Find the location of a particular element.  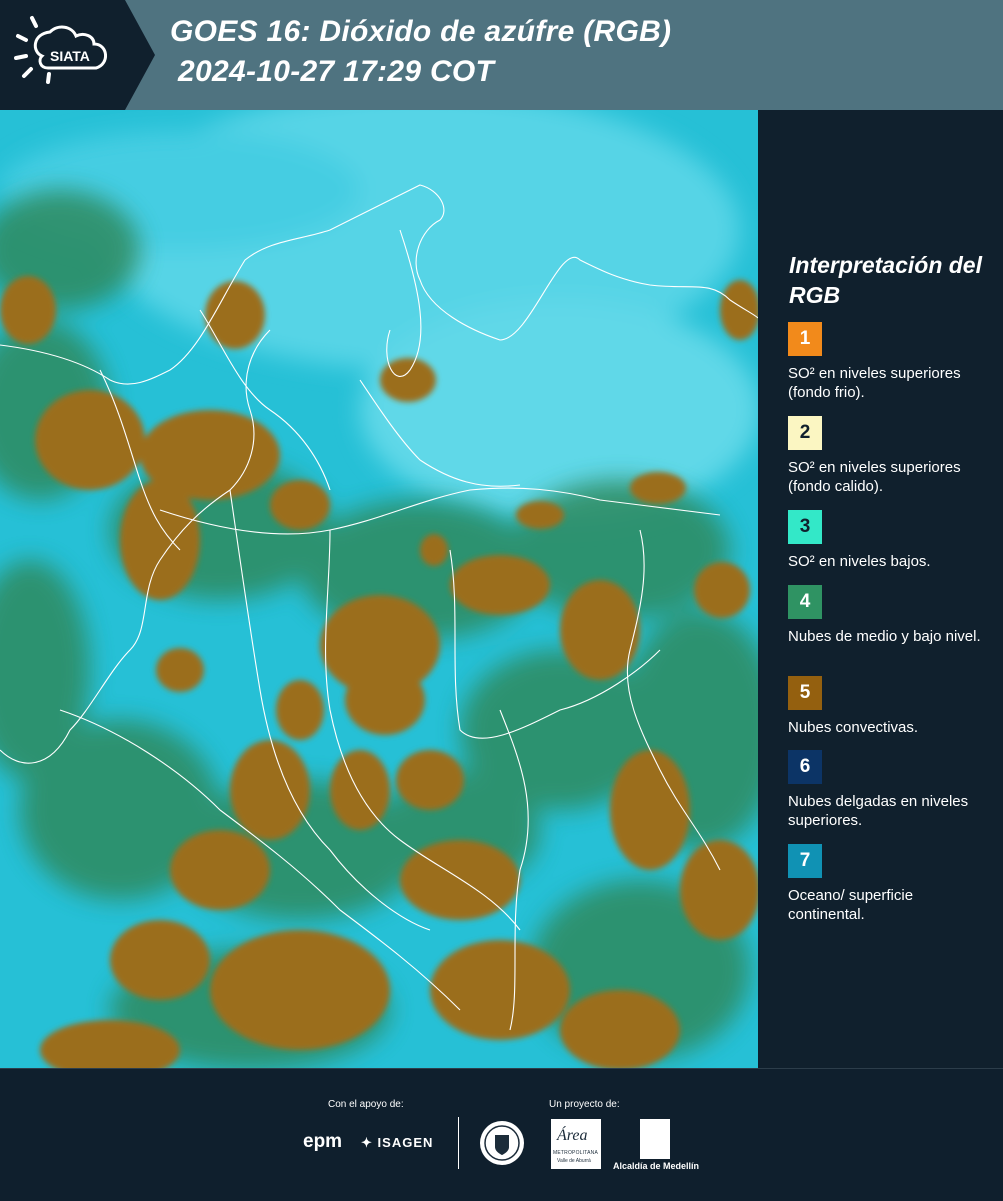

legend-text-5: Nubes convectivas. is located at coordinates (853, 727).